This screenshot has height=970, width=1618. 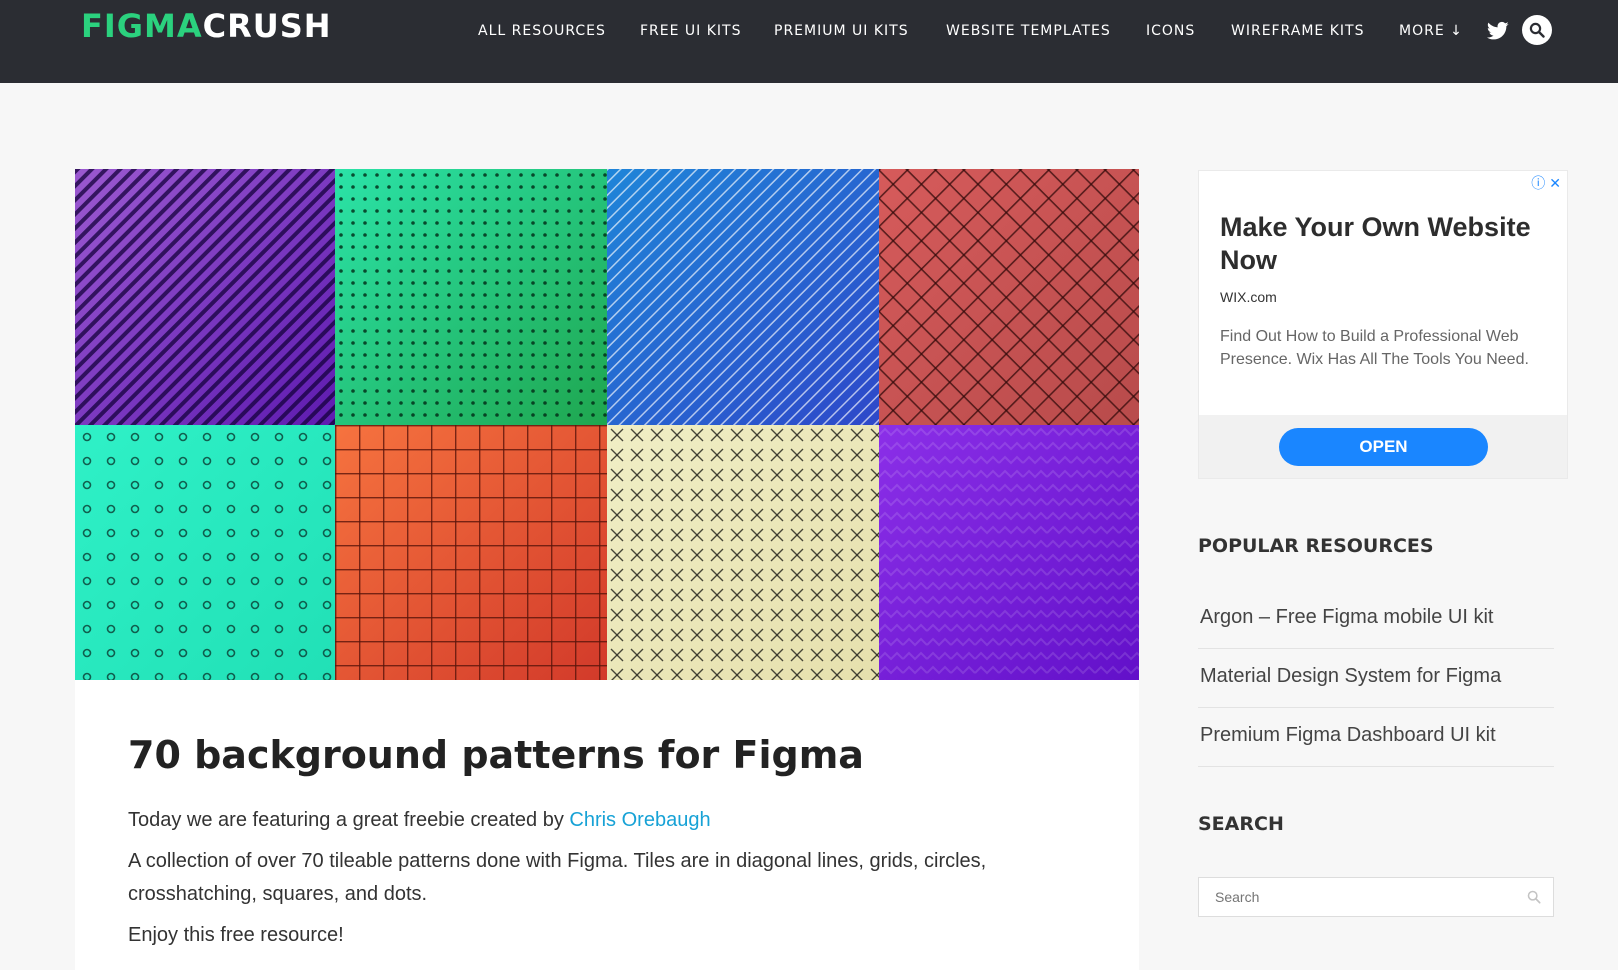 I want to click on ad-domain: WIX.com, so click(x=1248, y=297).